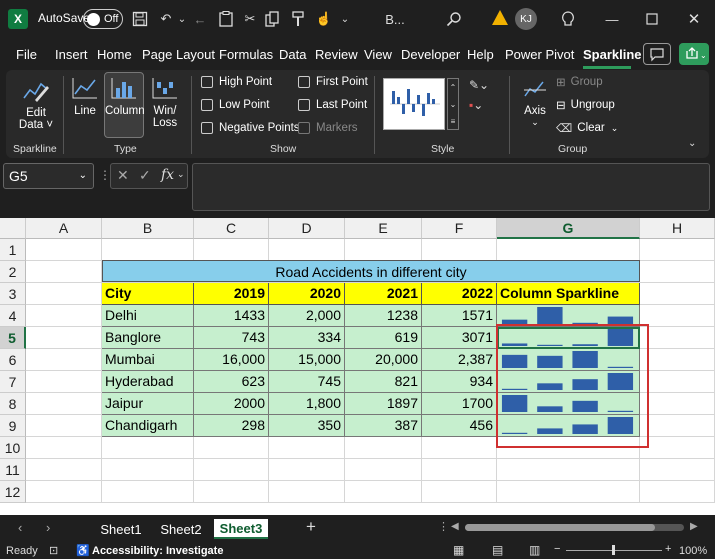 The image size is (715, 559). I want to click on value-cell: 2000, so click(231, 404).